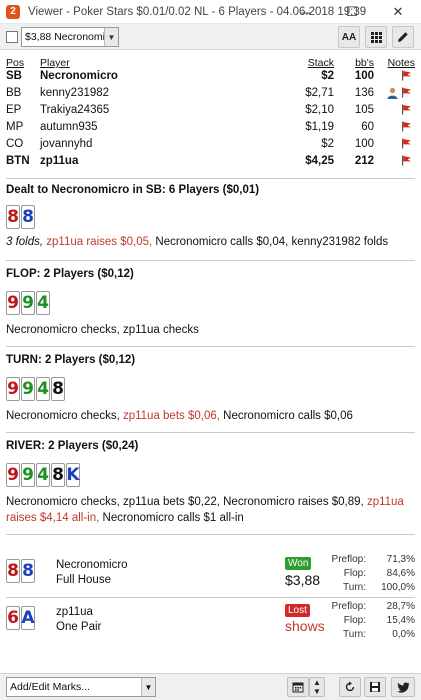 The height and width of the screenshot is (700, 421). What do you see at coordinates (73, 475) in the screenshot?
I see `playing-card: K` at bounding box center [73, 475].